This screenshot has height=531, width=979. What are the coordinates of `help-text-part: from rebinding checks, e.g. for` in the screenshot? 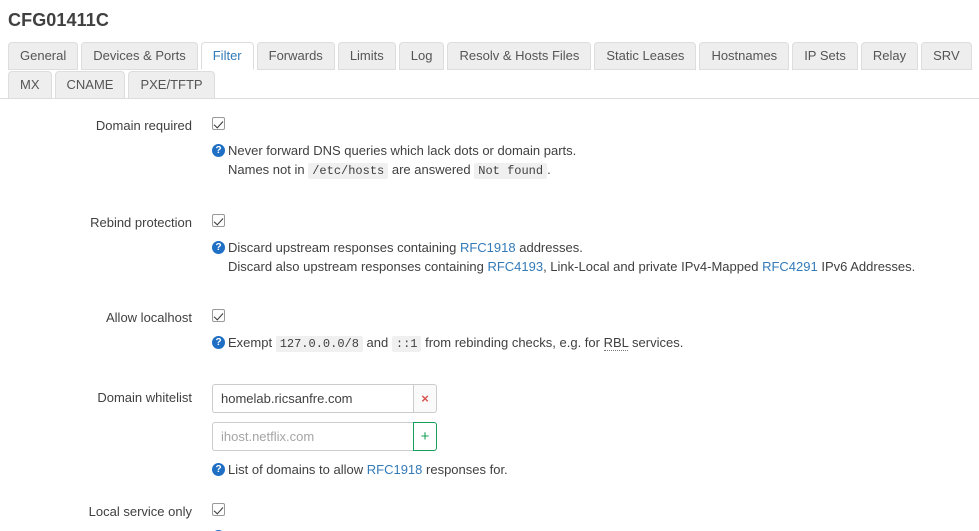 It's located at (512, 342).